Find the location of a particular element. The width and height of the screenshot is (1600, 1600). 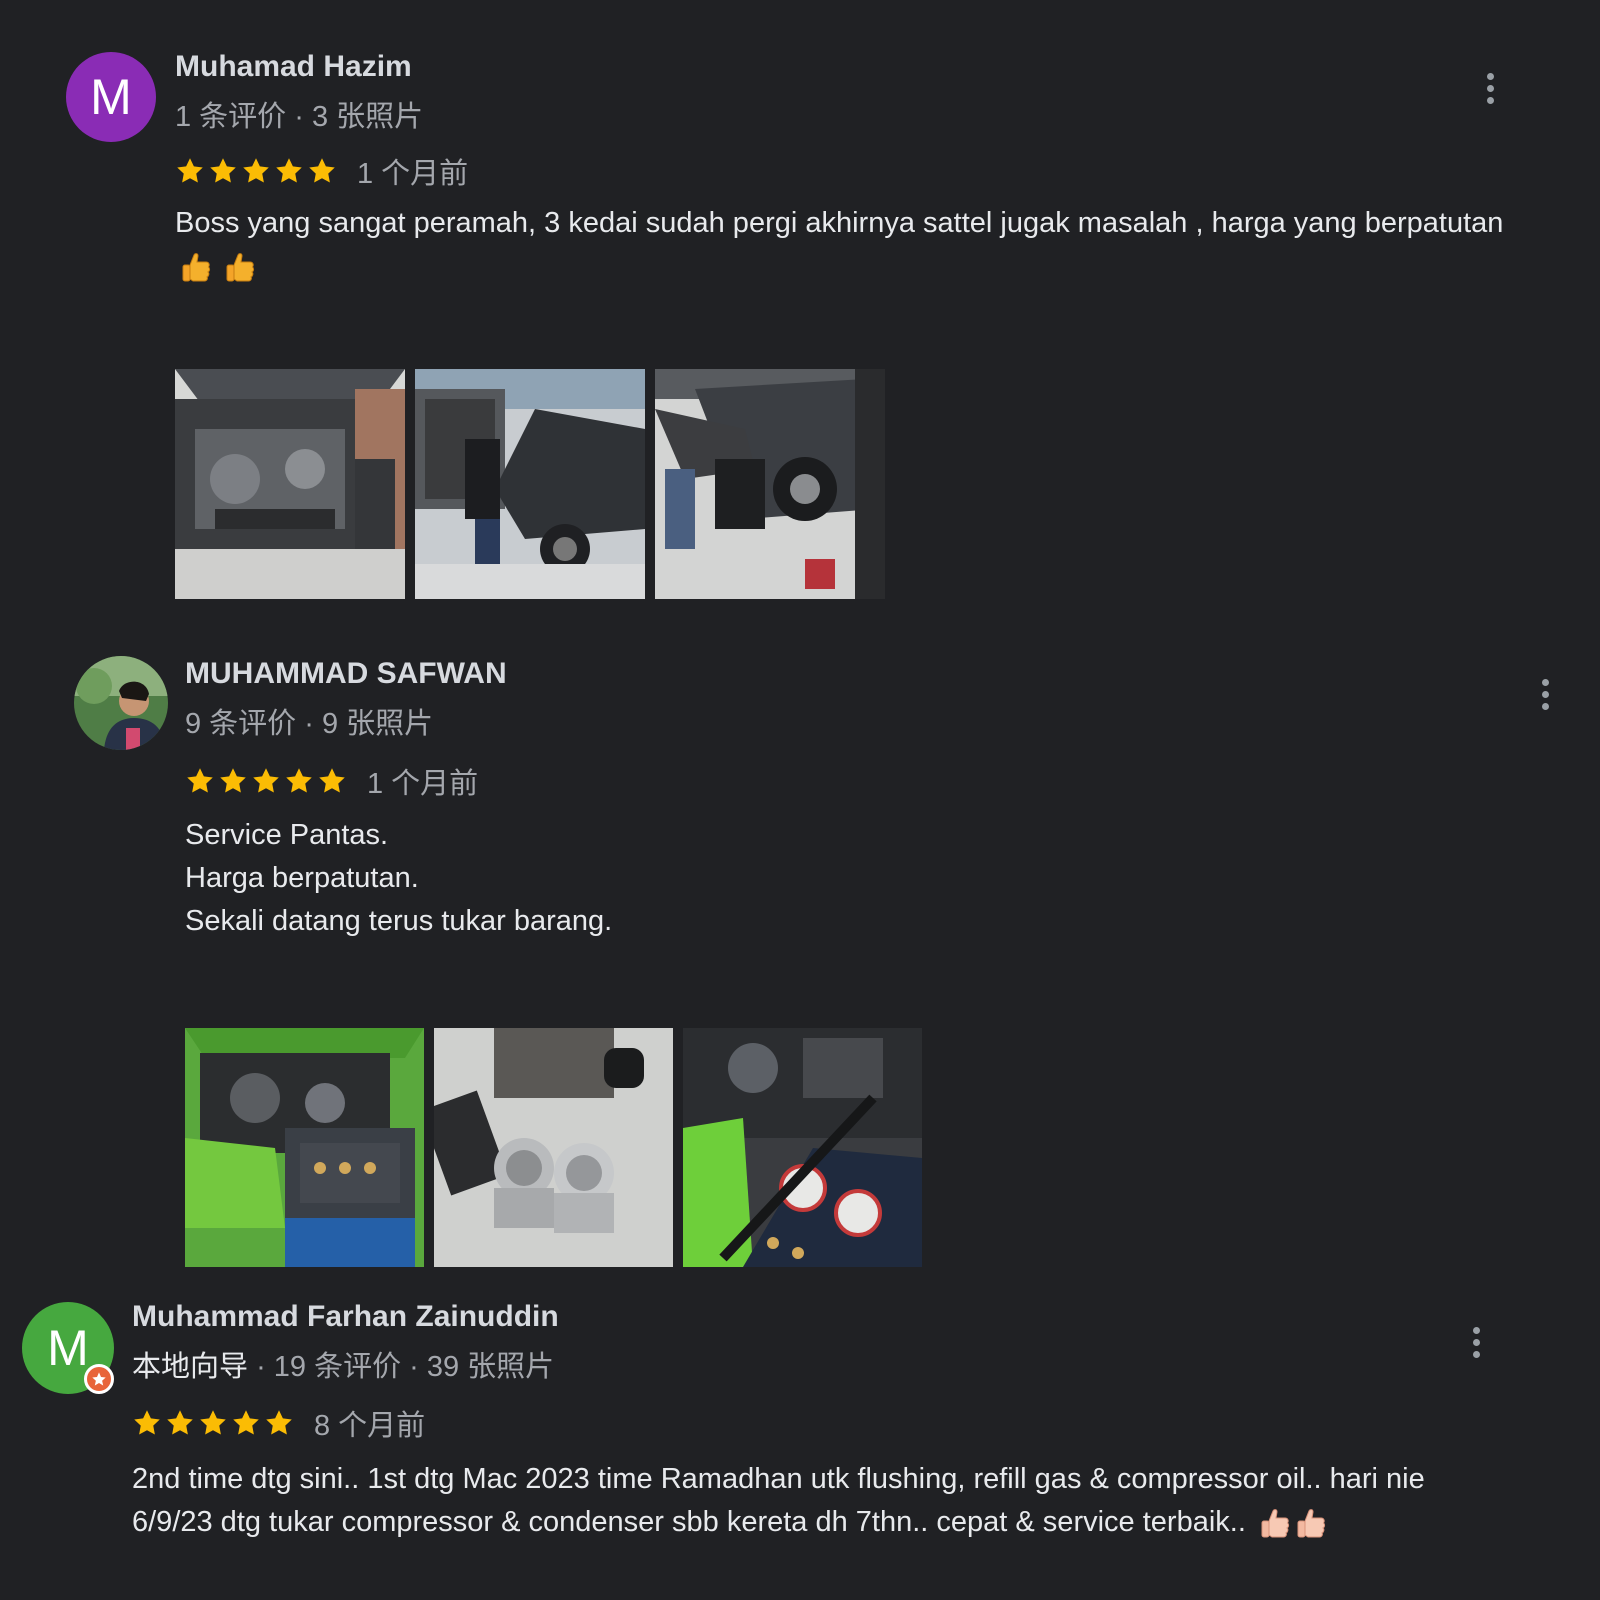

mechanic-bending-photo is located at coordinates (770, 484).